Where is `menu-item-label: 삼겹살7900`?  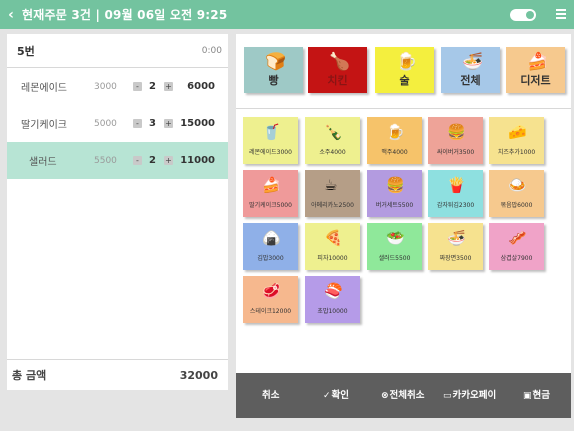
menu-item-label: 삼겹살7900 is located at coordinates (516, 258).